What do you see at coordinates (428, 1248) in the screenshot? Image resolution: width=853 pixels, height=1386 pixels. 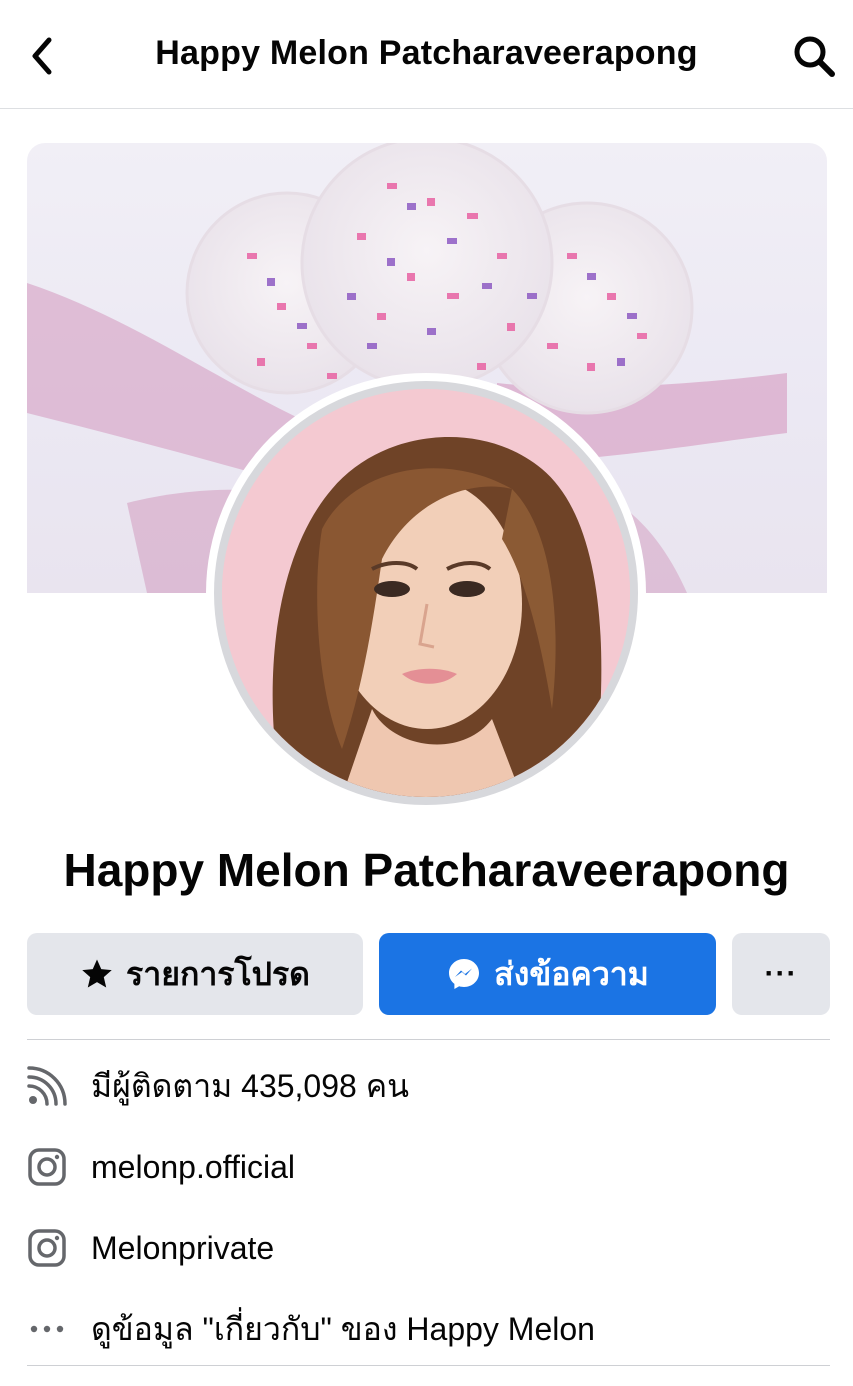 I see `instagram-row-2: Melonprivate` at bounding box center [428, 1248].